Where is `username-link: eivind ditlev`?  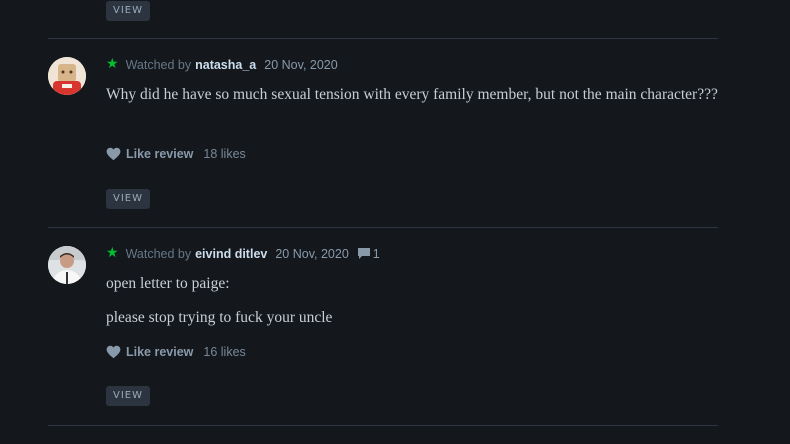
username-link: eivind ditlev is located at coordinates (231, 254).